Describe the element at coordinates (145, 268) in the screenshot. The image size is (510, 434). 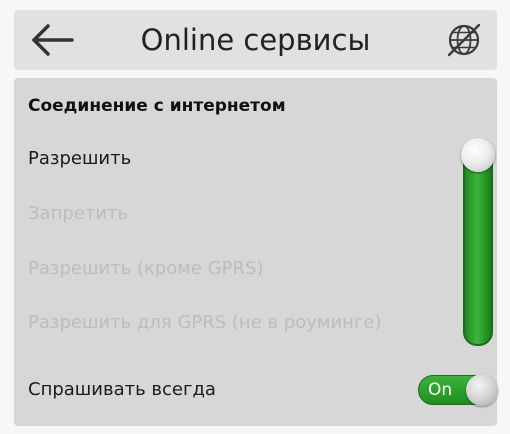
I see `option-allow-except-gprs: Разрешить (кроме GPRS)` at that location.